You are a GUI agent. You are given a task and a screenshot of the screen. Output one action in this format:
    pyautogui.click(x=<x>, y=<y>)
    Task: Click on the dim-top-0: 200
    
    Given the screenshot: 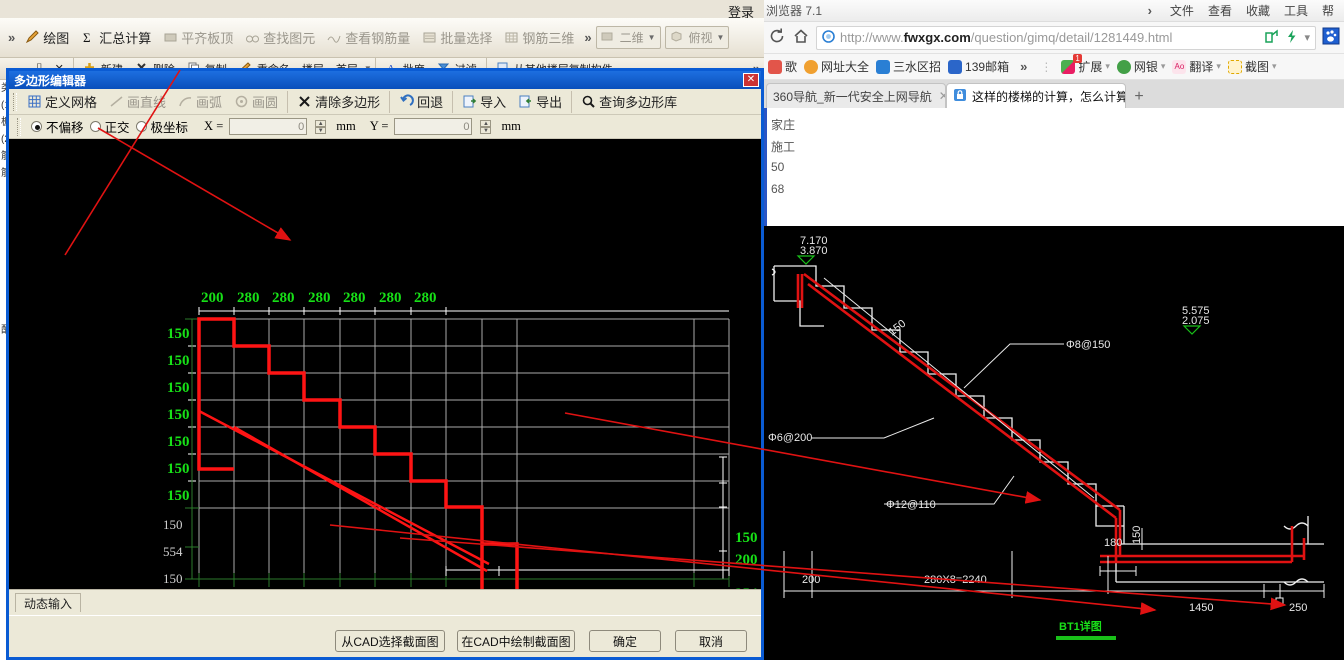 What is the action you would take?
    pyautogui.click(x=212, y=298)
    